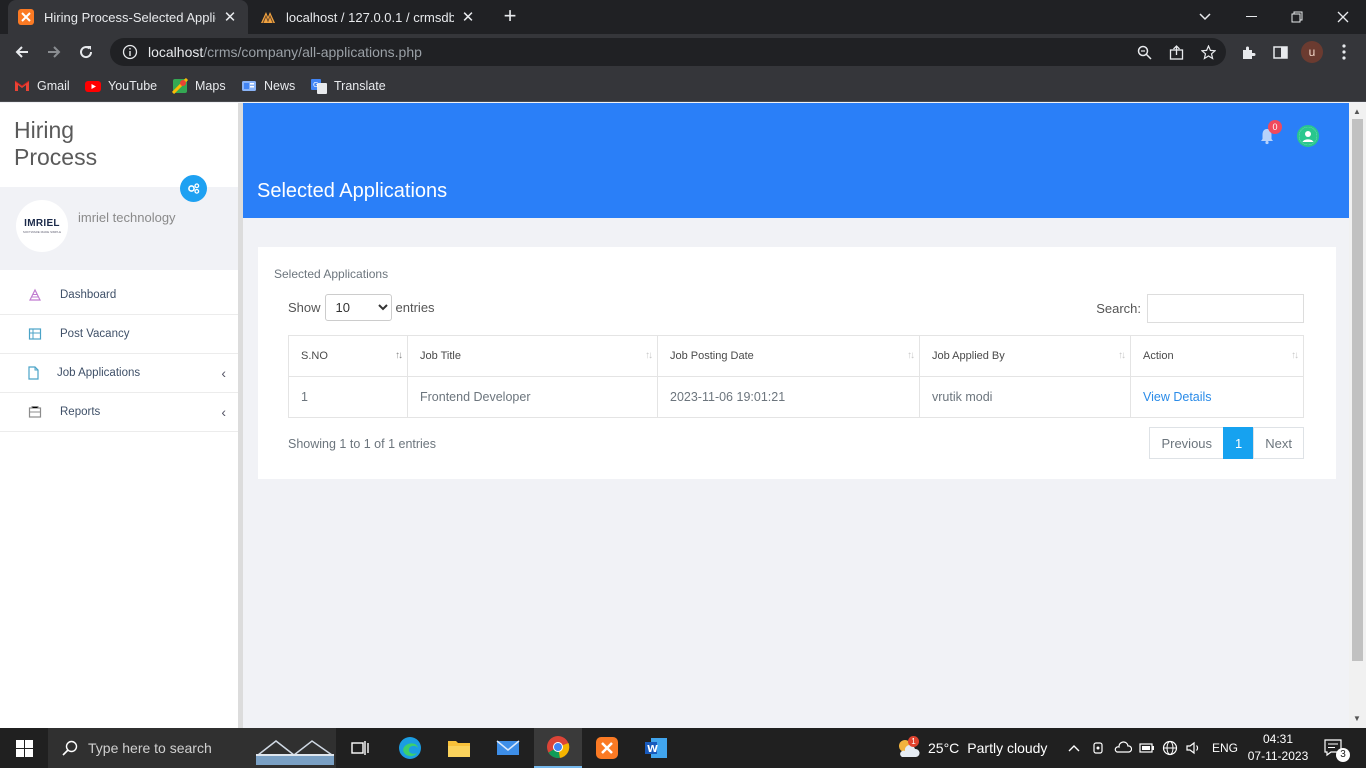 Image resolution: width=1366 pixels, height=768 pixels. I want to click on back-button, so click(22, 52).